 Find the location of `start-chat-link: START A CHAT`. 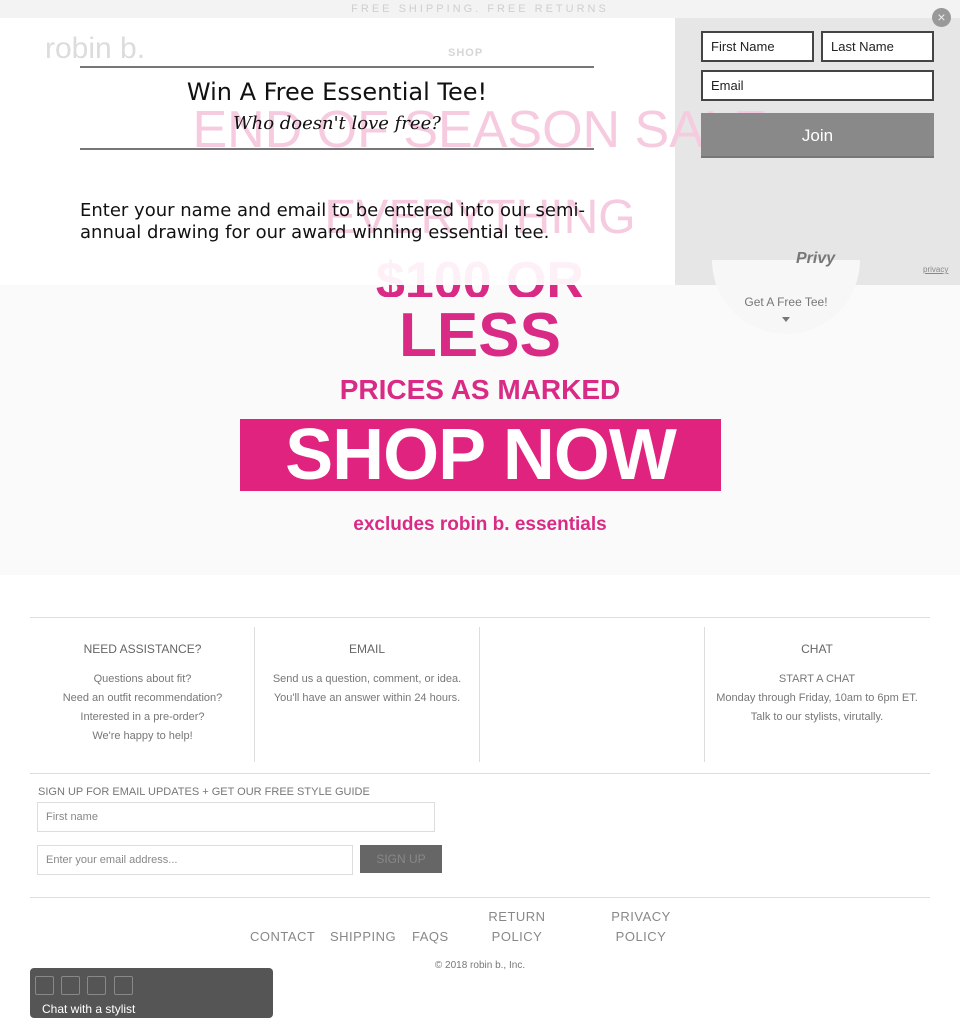

start-chat-link: START A CHAT is located at coordinates (817, 679).